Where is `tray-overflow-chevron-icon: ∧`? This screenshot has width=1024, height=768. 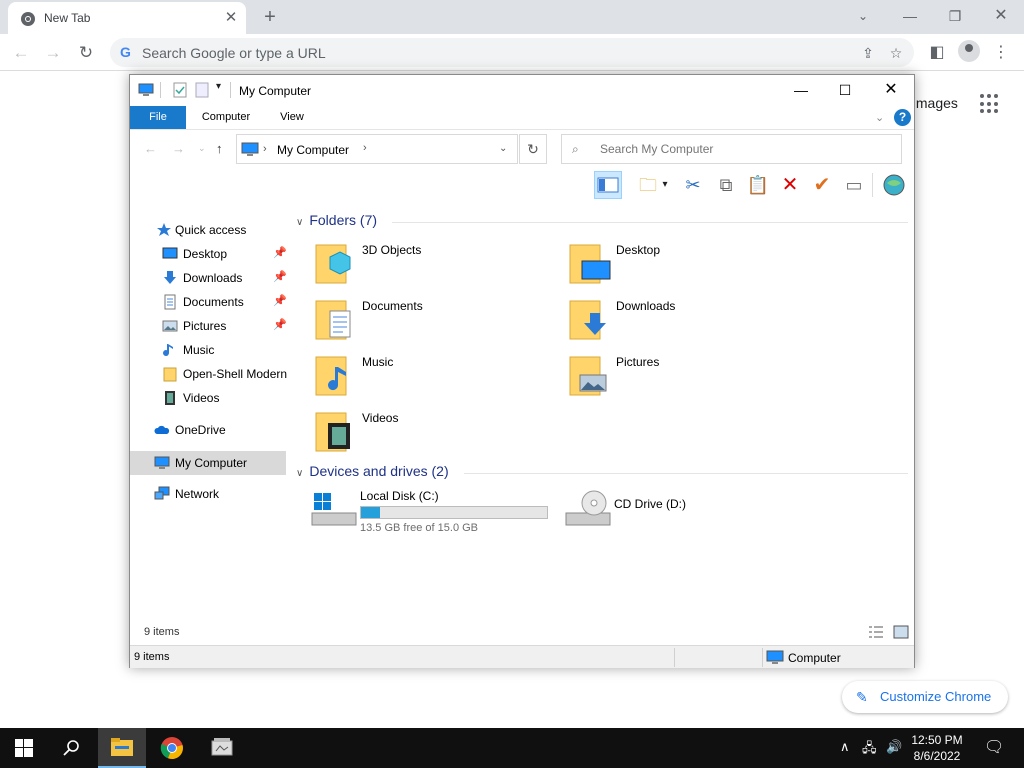
tray-overflow-chevron-icon: ∧ is located at coordinates (845, 747).